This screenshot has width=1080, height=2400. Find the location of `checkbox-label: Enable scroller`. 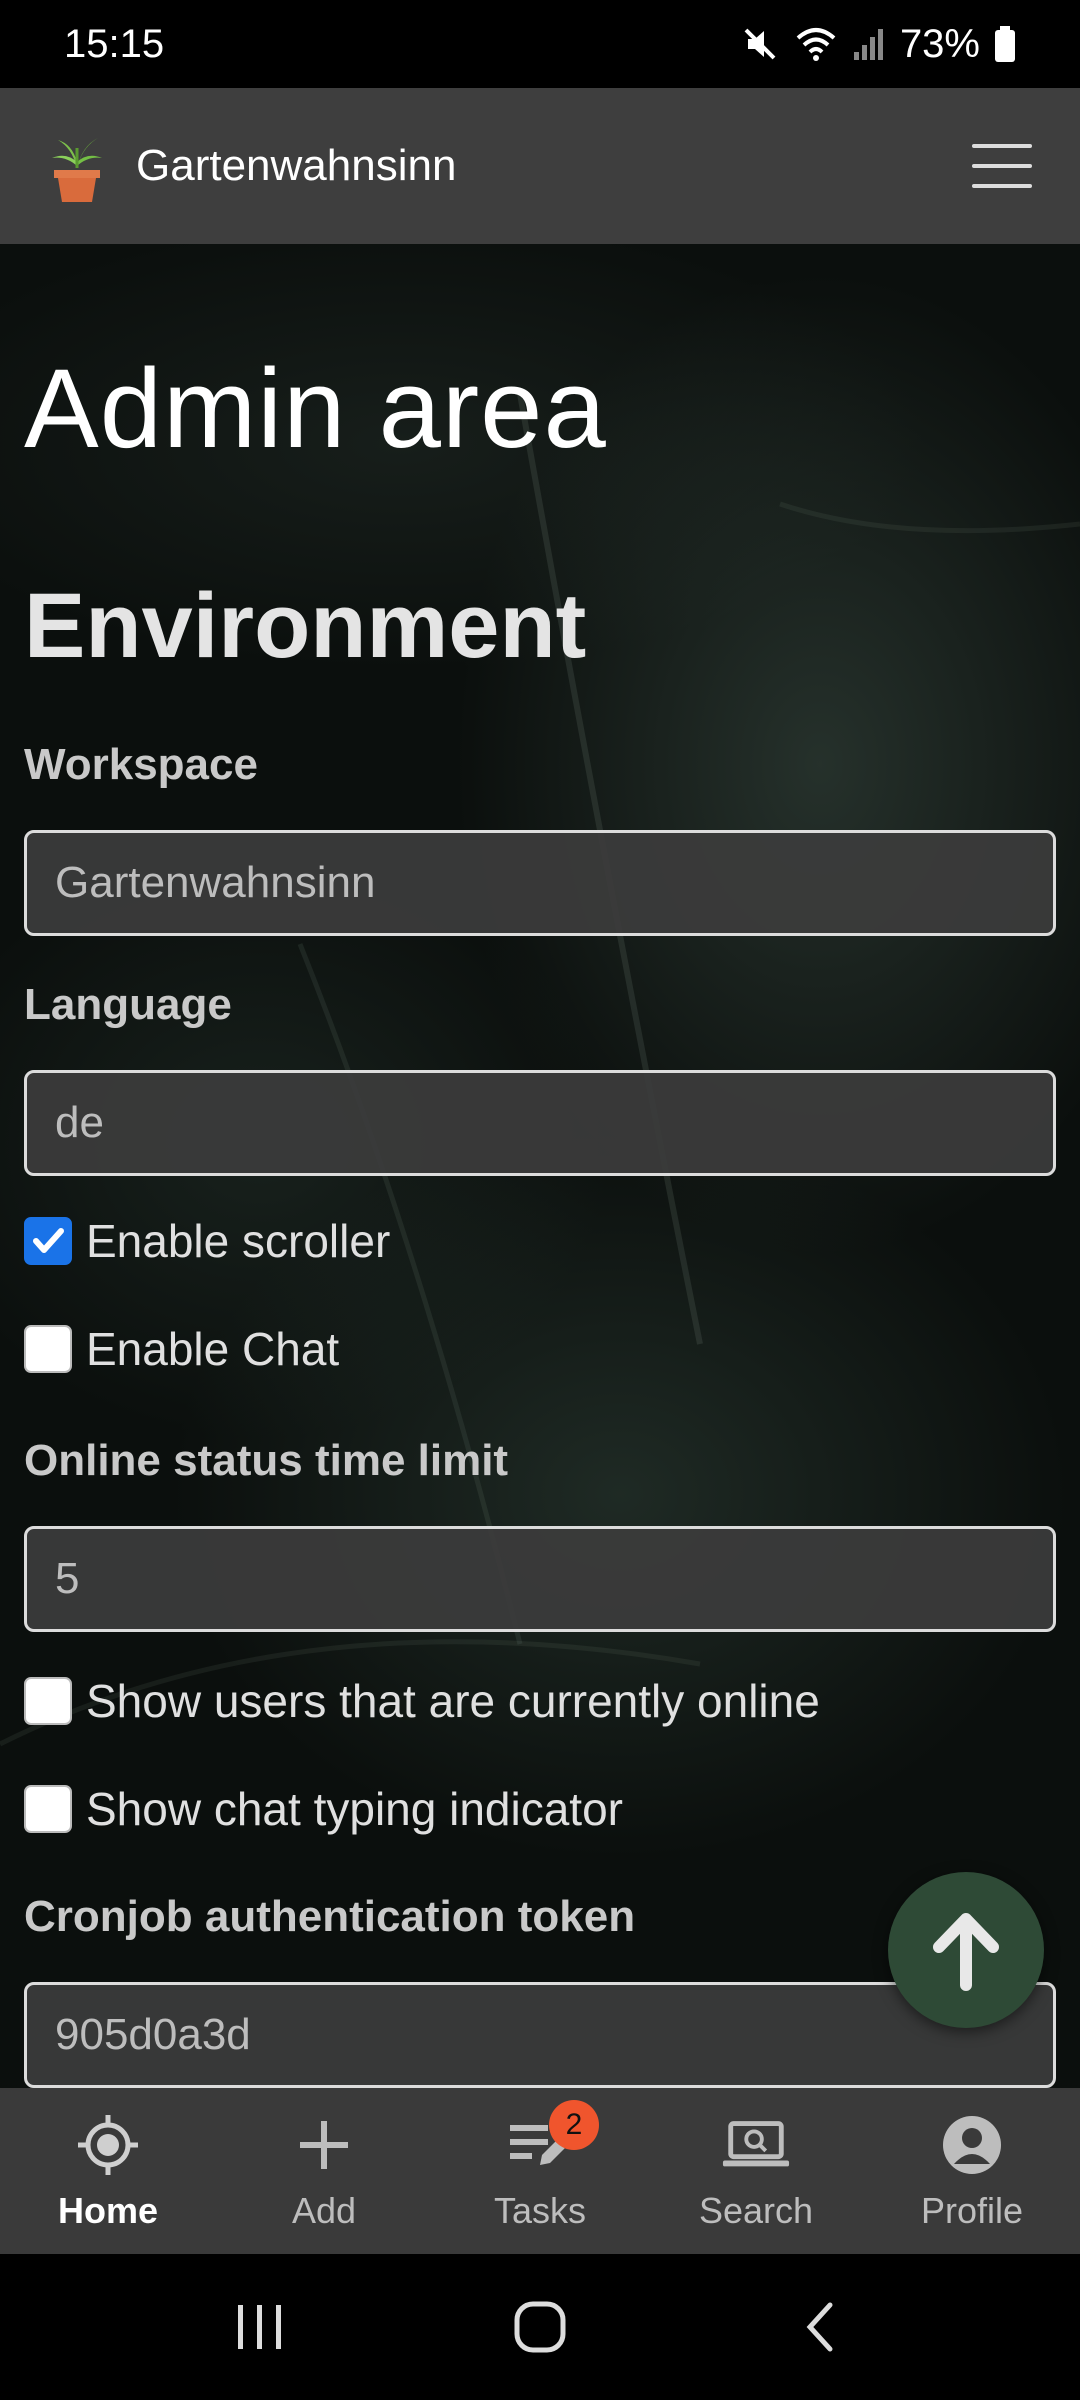

checkbox-label: Enable scroller is located at coordinates (238, 1241).